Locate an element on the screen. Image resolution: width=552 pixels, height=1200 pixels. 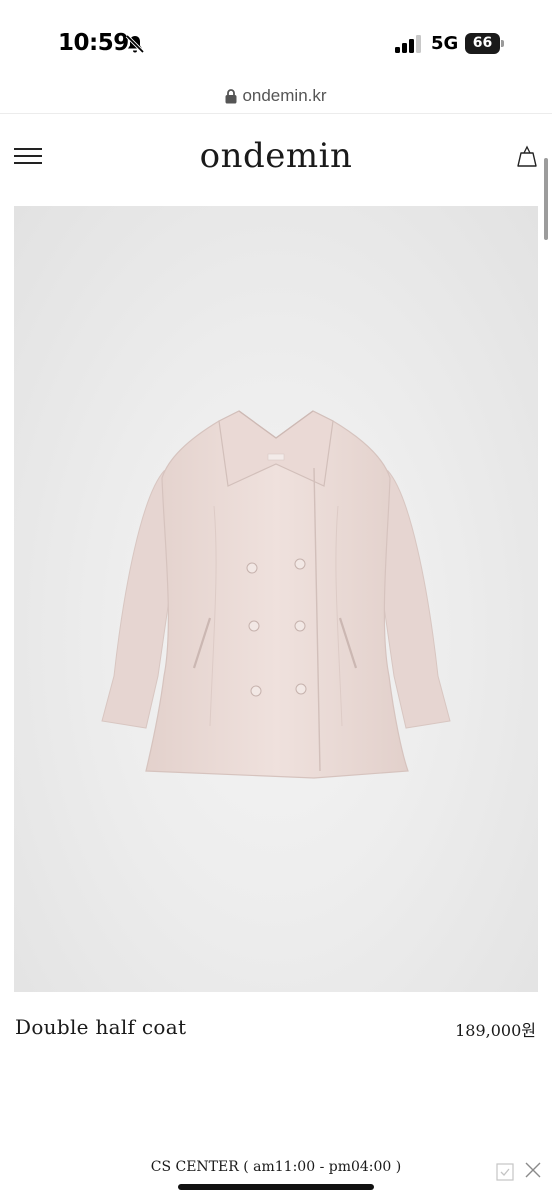
status-bar: 10:59 5G 66 is located at coordinates (276, 42).